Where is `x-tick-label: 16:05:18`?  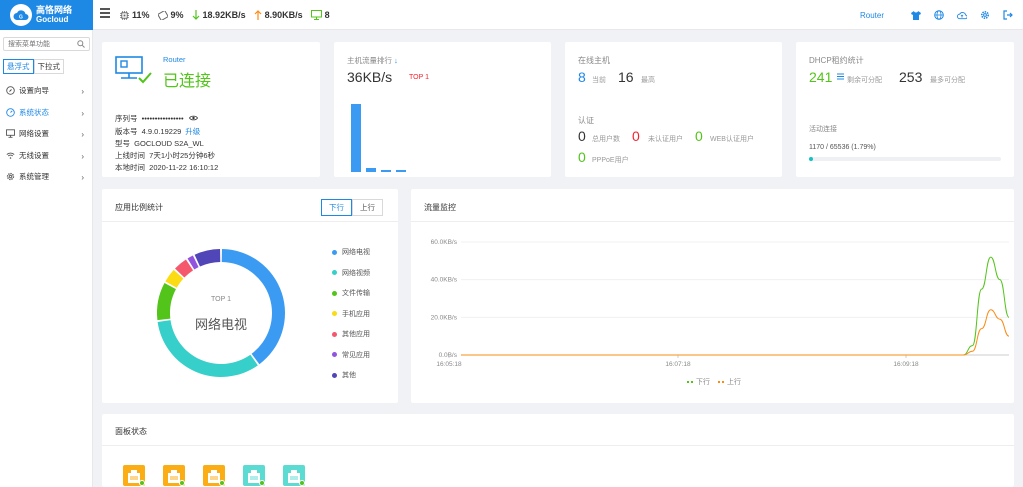 x-tick-label: 16:05:18 is located at coordinates (449, 364).